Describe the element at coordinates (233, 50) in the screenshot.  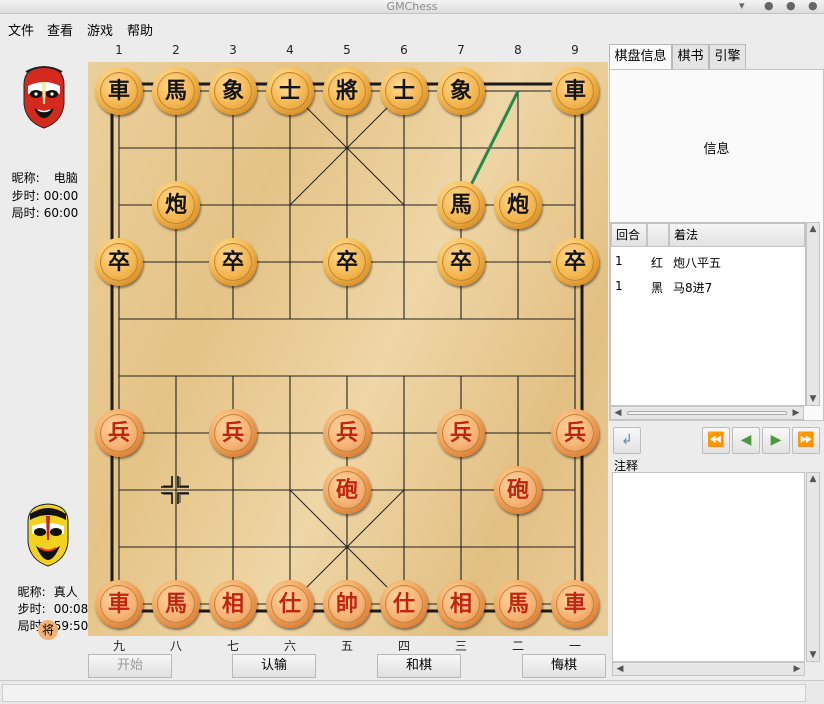
I see `file-label: 3` at that location.